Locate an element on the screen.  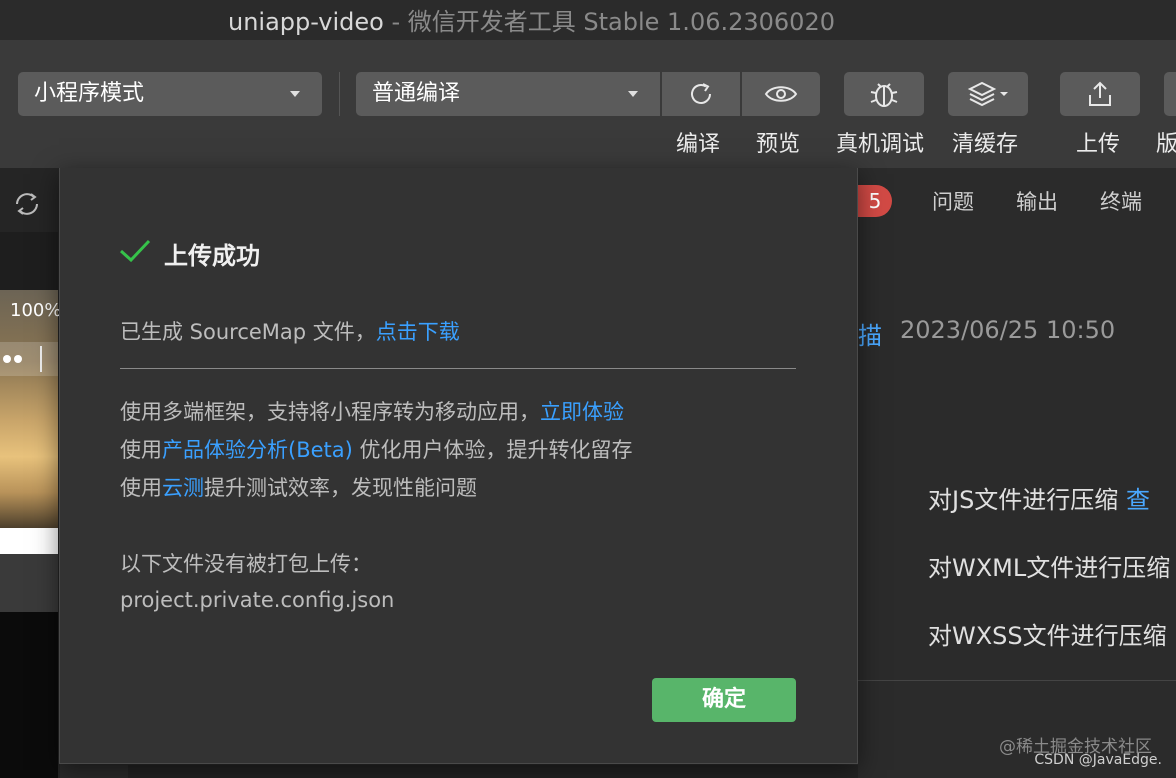
analytics-beta-link: 产品体验分析(Beta) is located at coordinates (257, 450).